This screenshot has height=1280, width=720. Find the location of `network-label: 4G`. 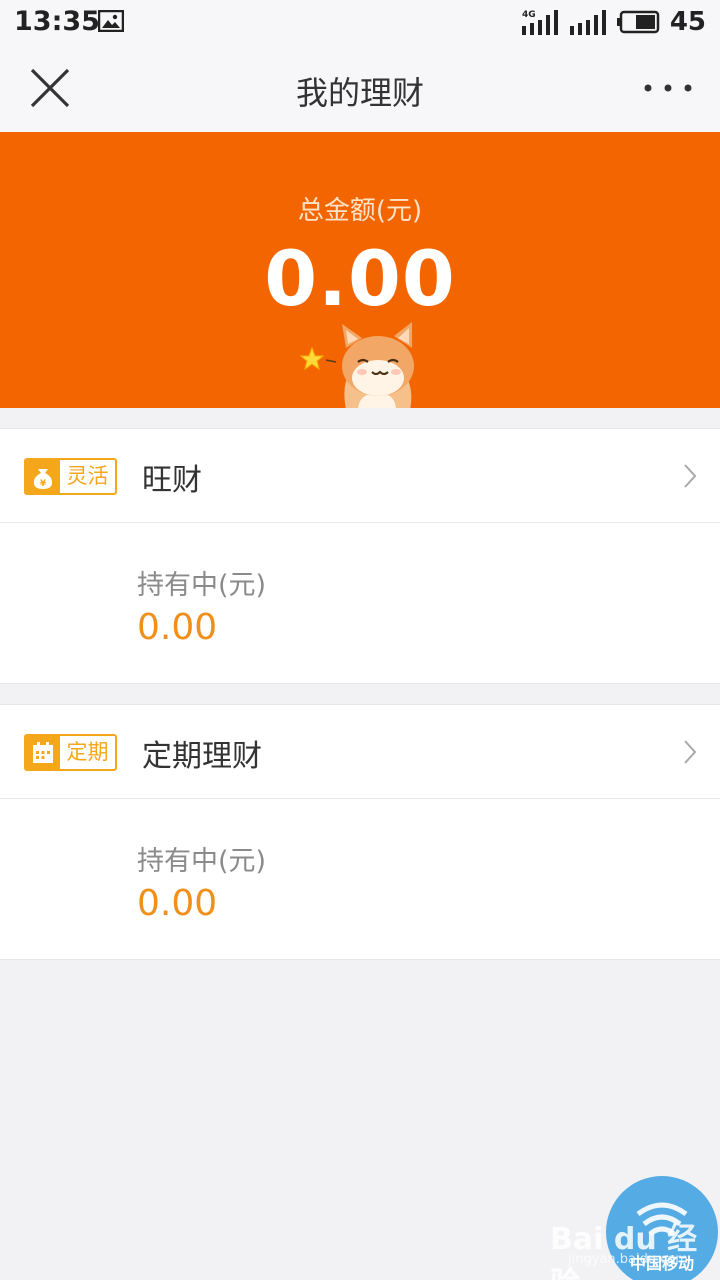

network-label: 4G is located at coordinates (529, 15).